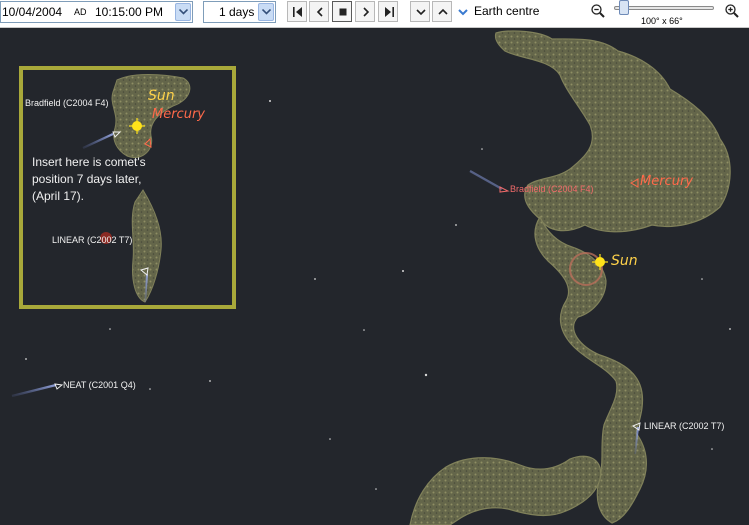 The width and height of the screenshot is (749, 525). I want to click on inset-label-mercury: Mercury, so click(178, 114).